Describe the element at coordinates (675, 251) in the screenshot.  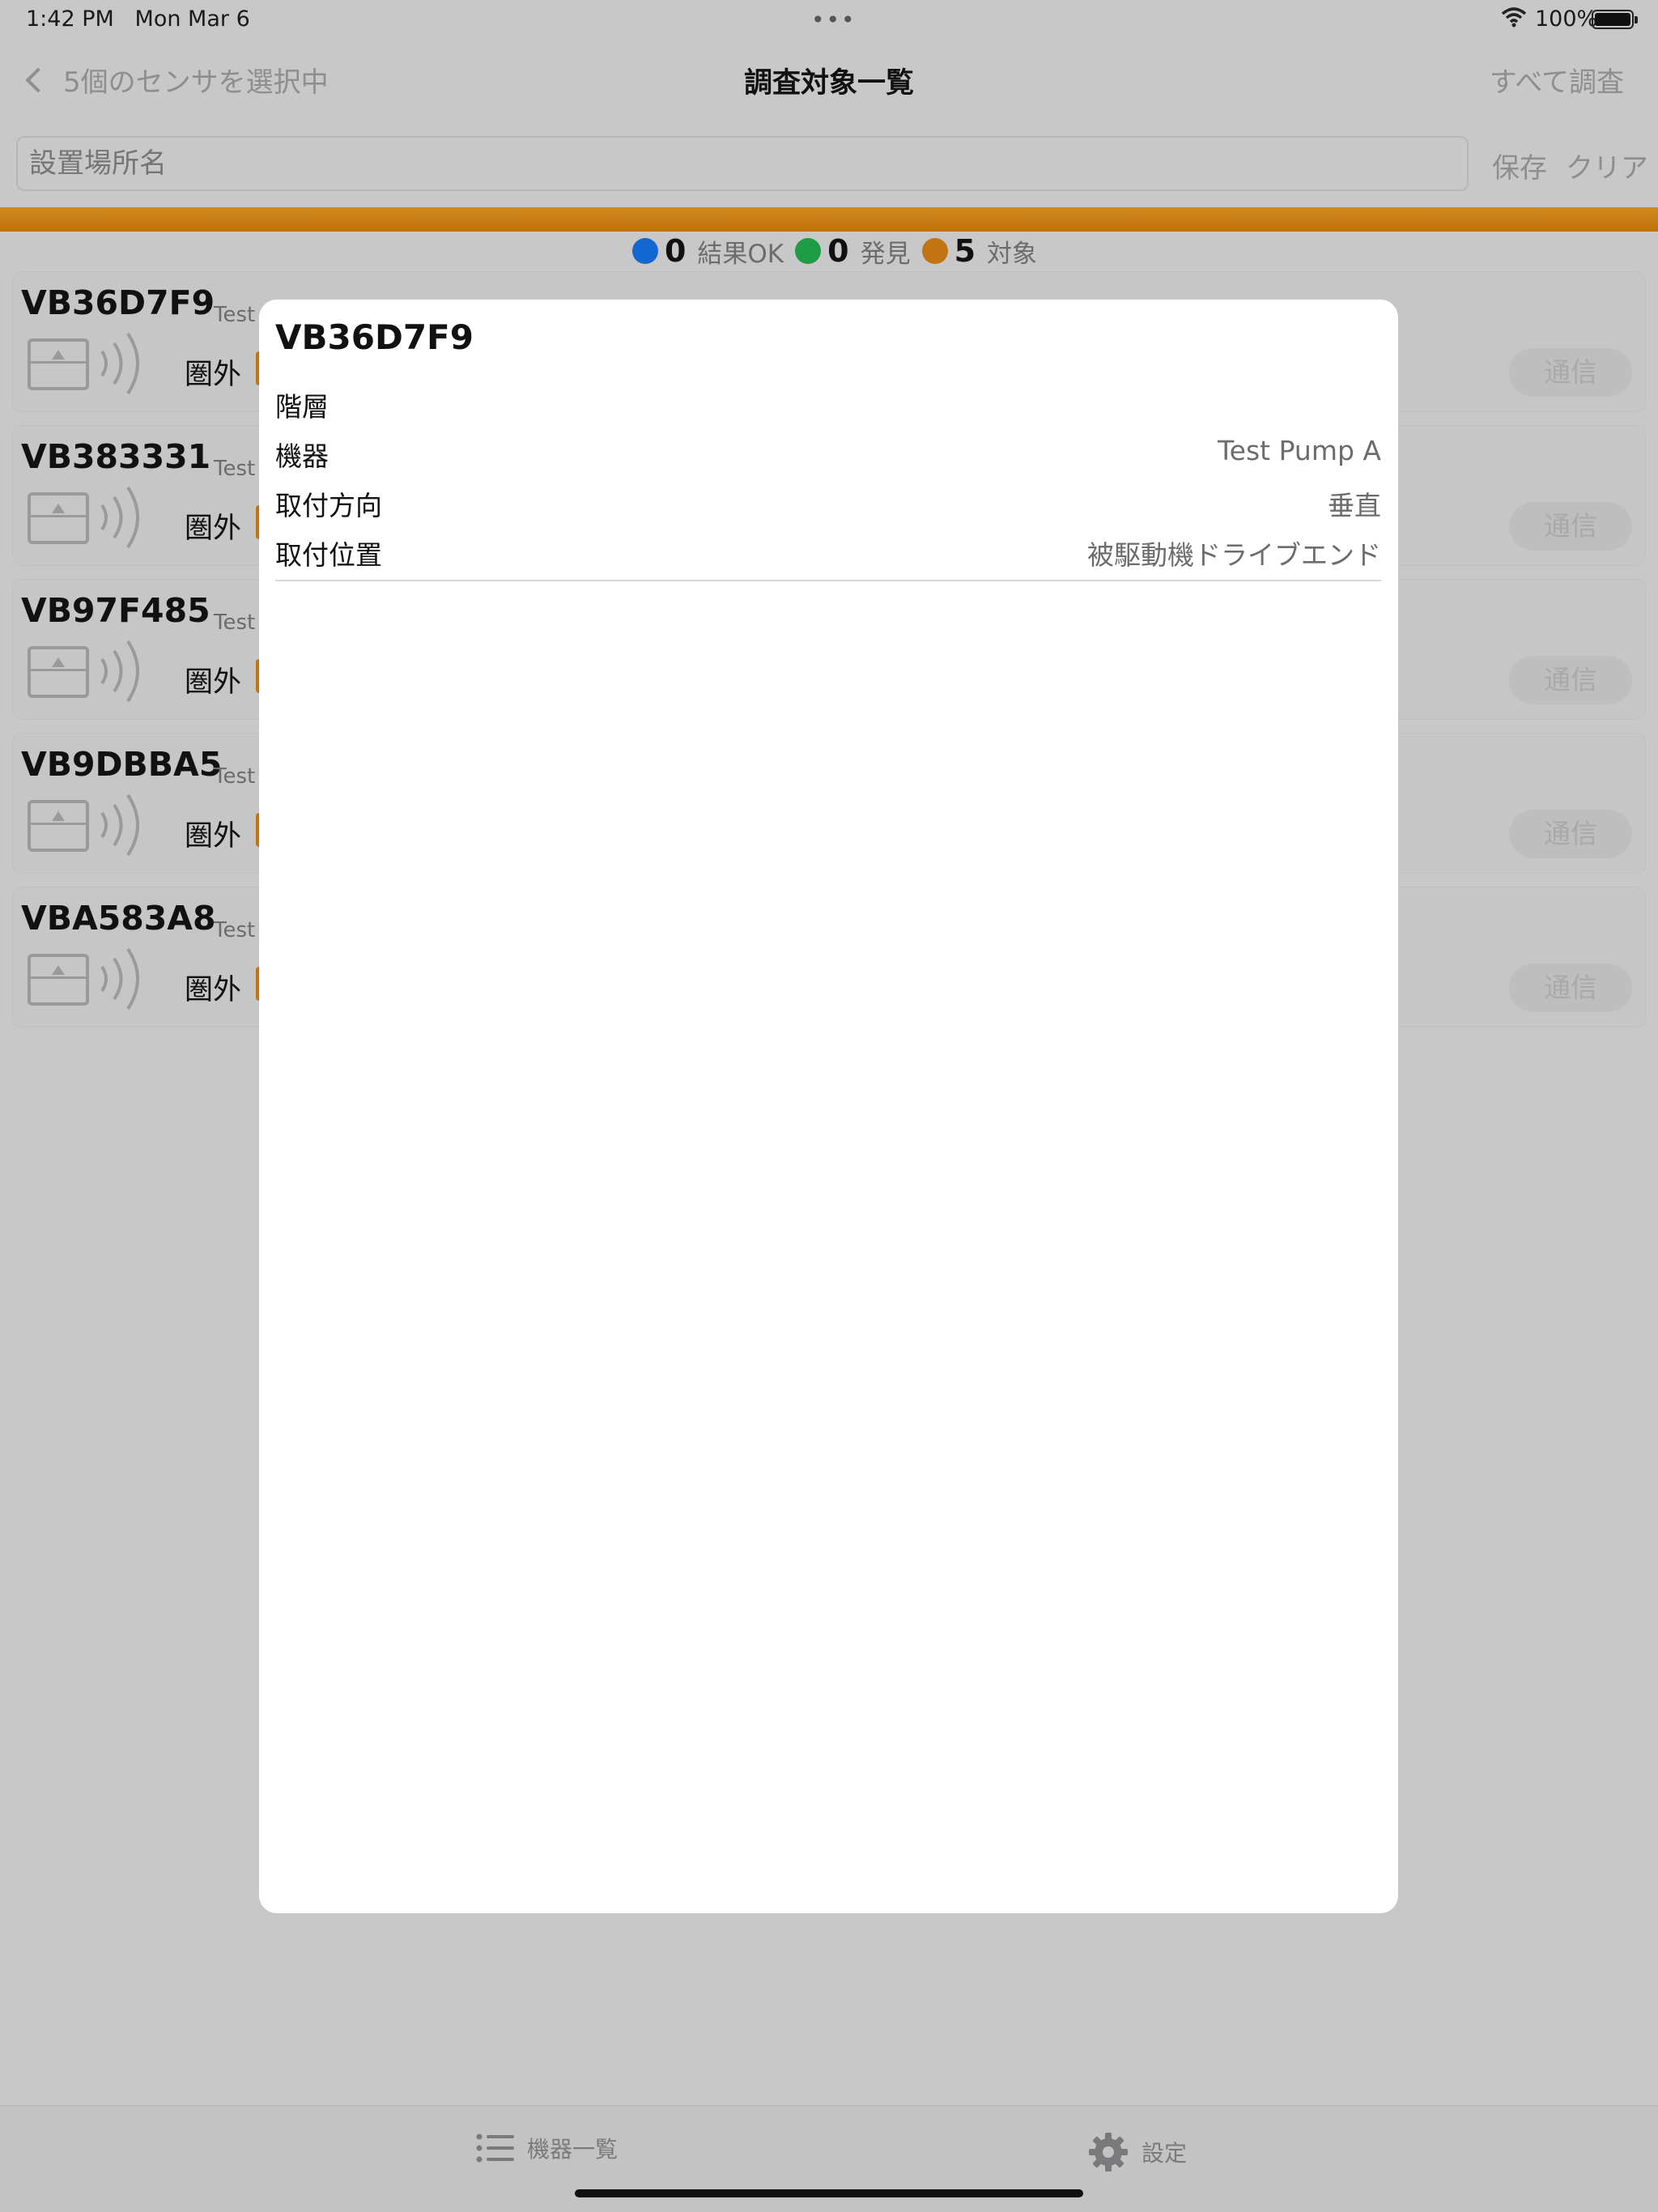
I see `ok-count: 0` at that location.